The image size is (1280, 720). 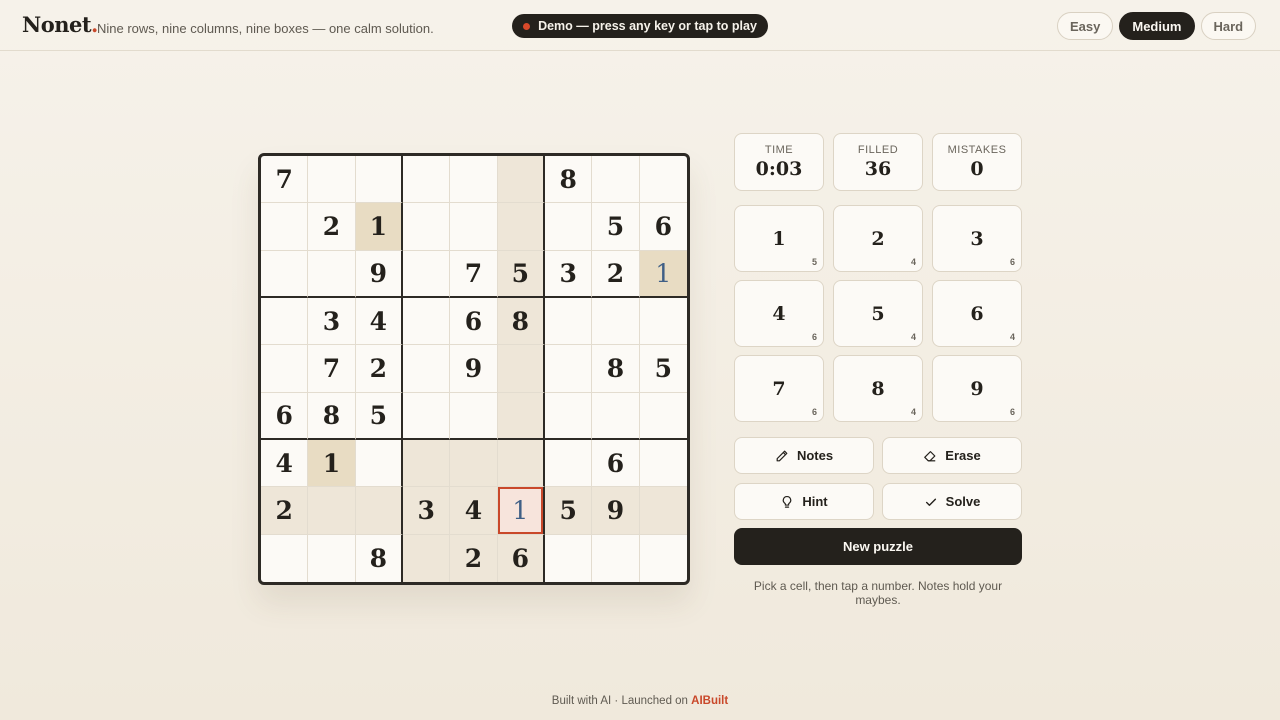 I want to click on board-cell-r9c1, so click(x=285, y=558).